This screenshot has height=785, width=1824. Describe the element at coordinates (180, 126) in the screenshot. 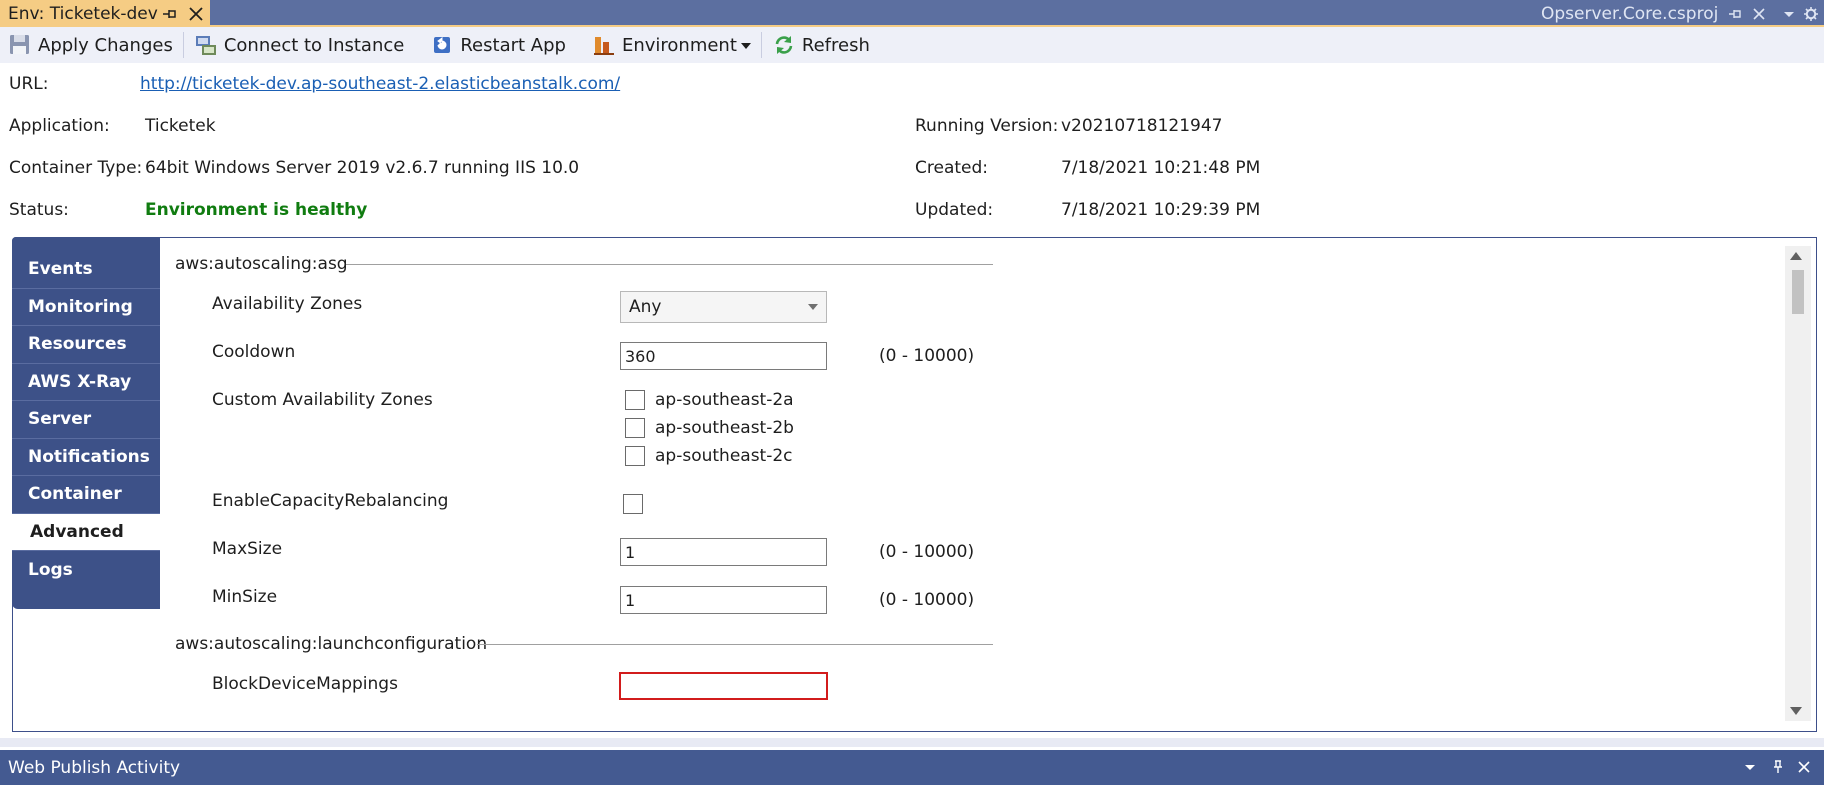

I see `application-value: Ticketek` at that location.